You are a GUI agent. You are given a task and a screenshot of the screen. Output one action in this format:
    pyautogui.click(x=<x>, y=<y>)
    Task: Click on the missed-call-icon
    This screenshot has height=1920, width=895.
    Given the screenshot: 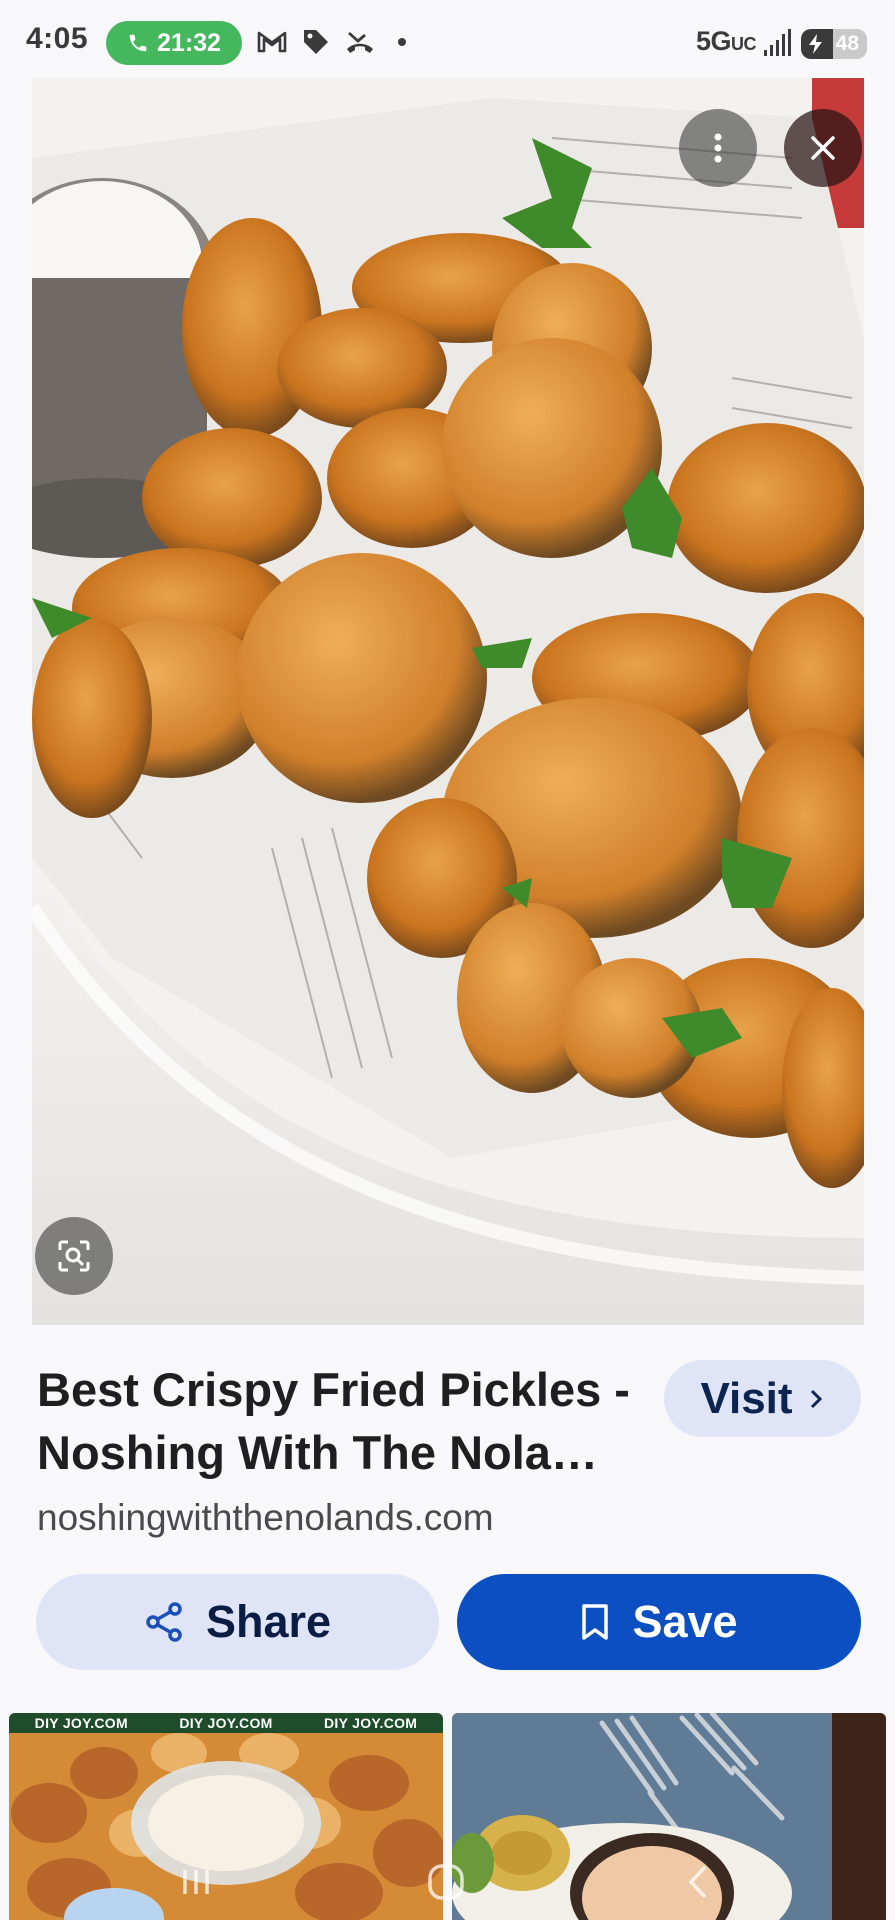 What is the action you would take?
    pyautogui.click(x=360, y=42)
    